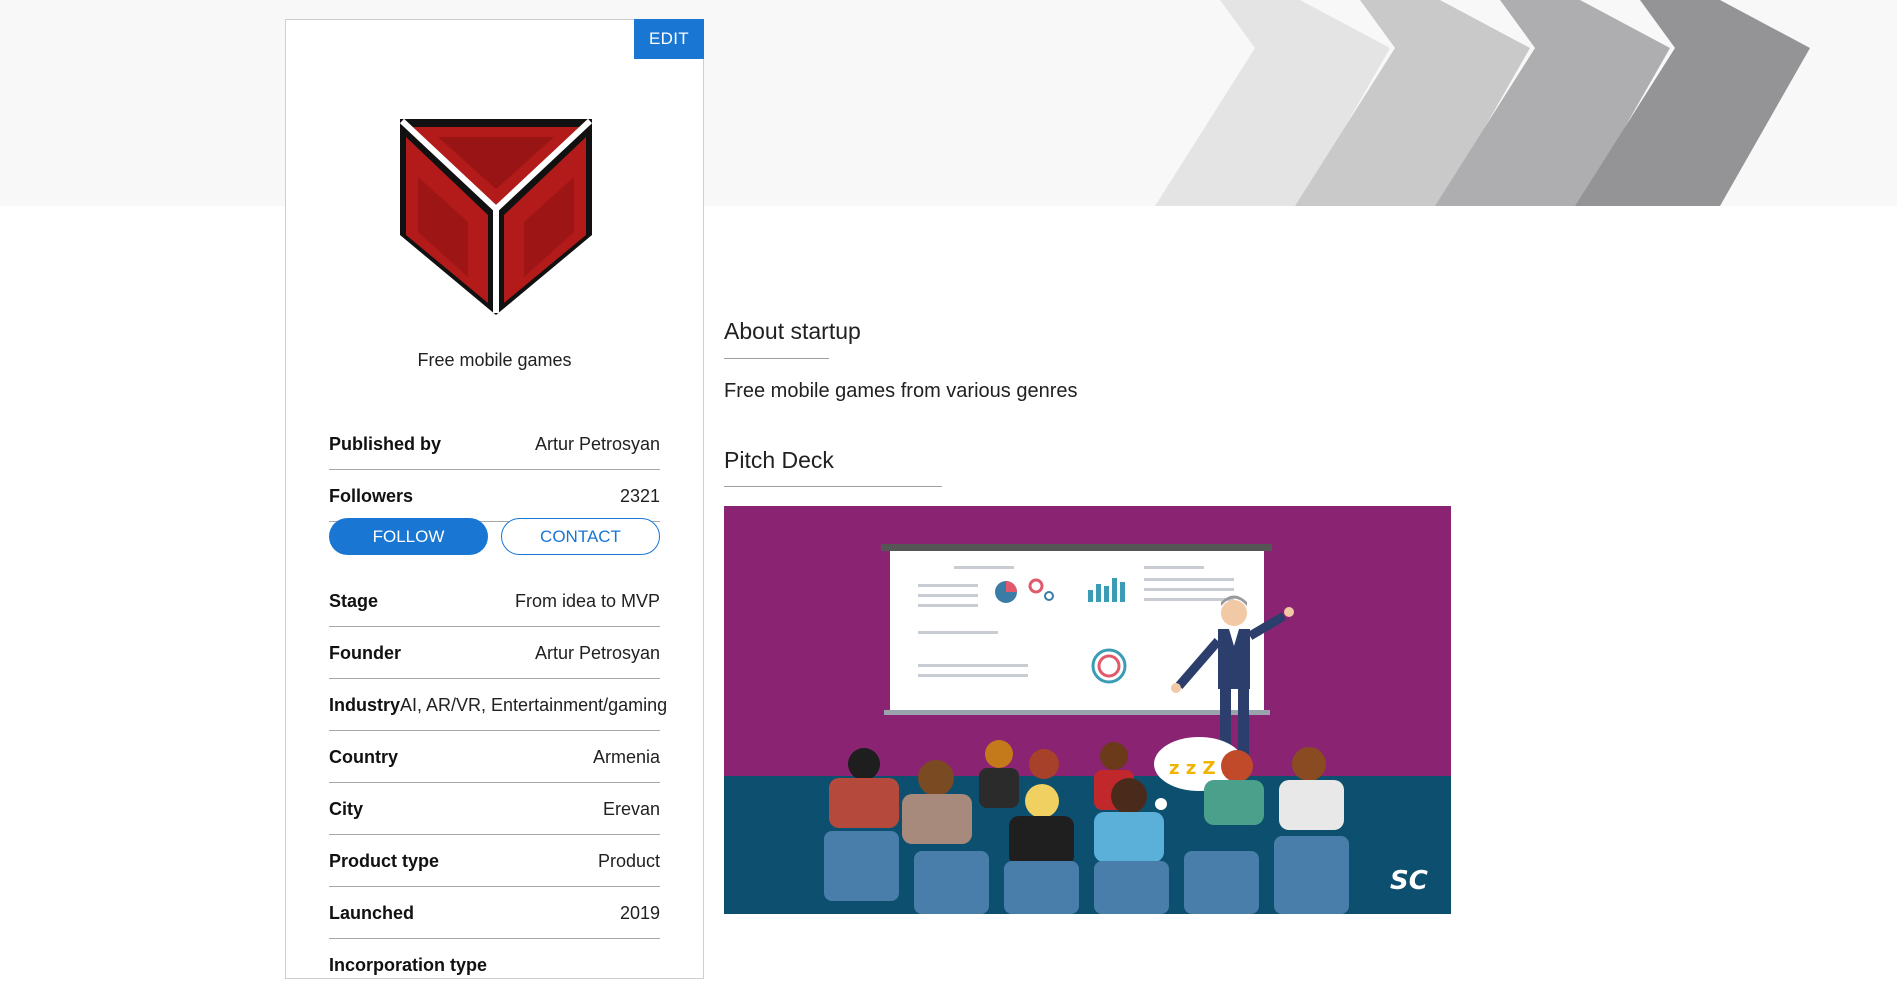  I want to click on incorporation-type-row: Incorporation type, so click(494, 965).